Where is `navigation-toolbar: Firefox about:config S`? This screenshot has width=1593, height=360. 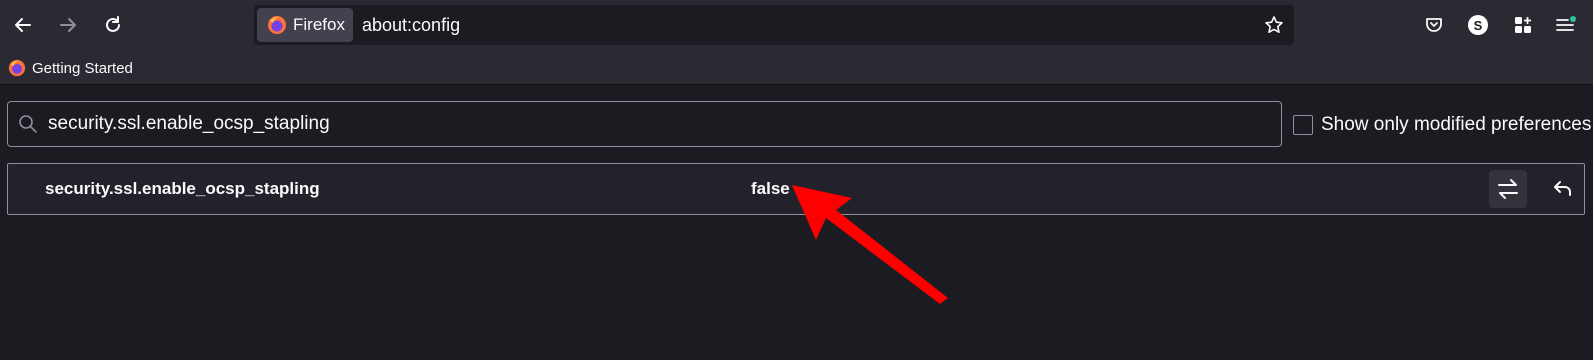
navigation-toolbar: Firefox about:config S is located at coordinates (796, 25).